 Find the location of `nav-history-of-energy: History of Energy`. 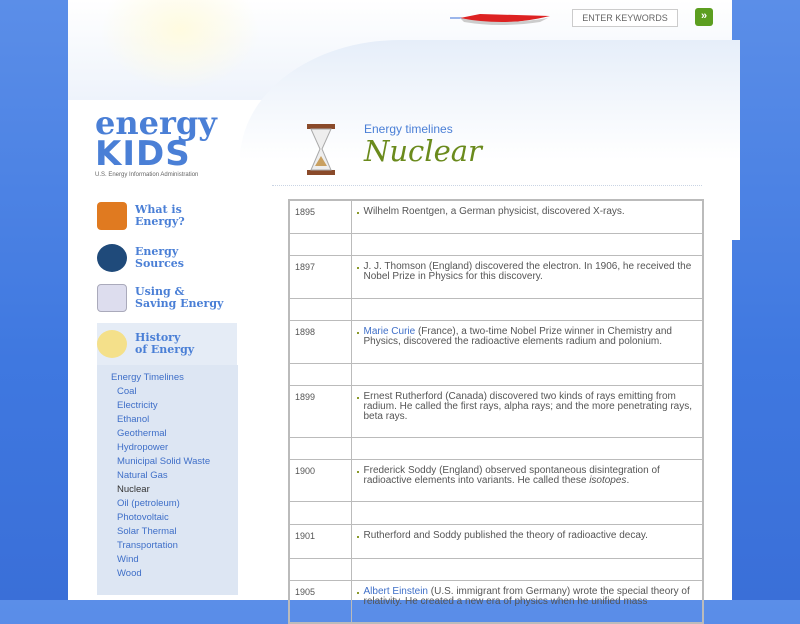

nav-history-of-energy: History of Energy is located at coordinates (167, 344).